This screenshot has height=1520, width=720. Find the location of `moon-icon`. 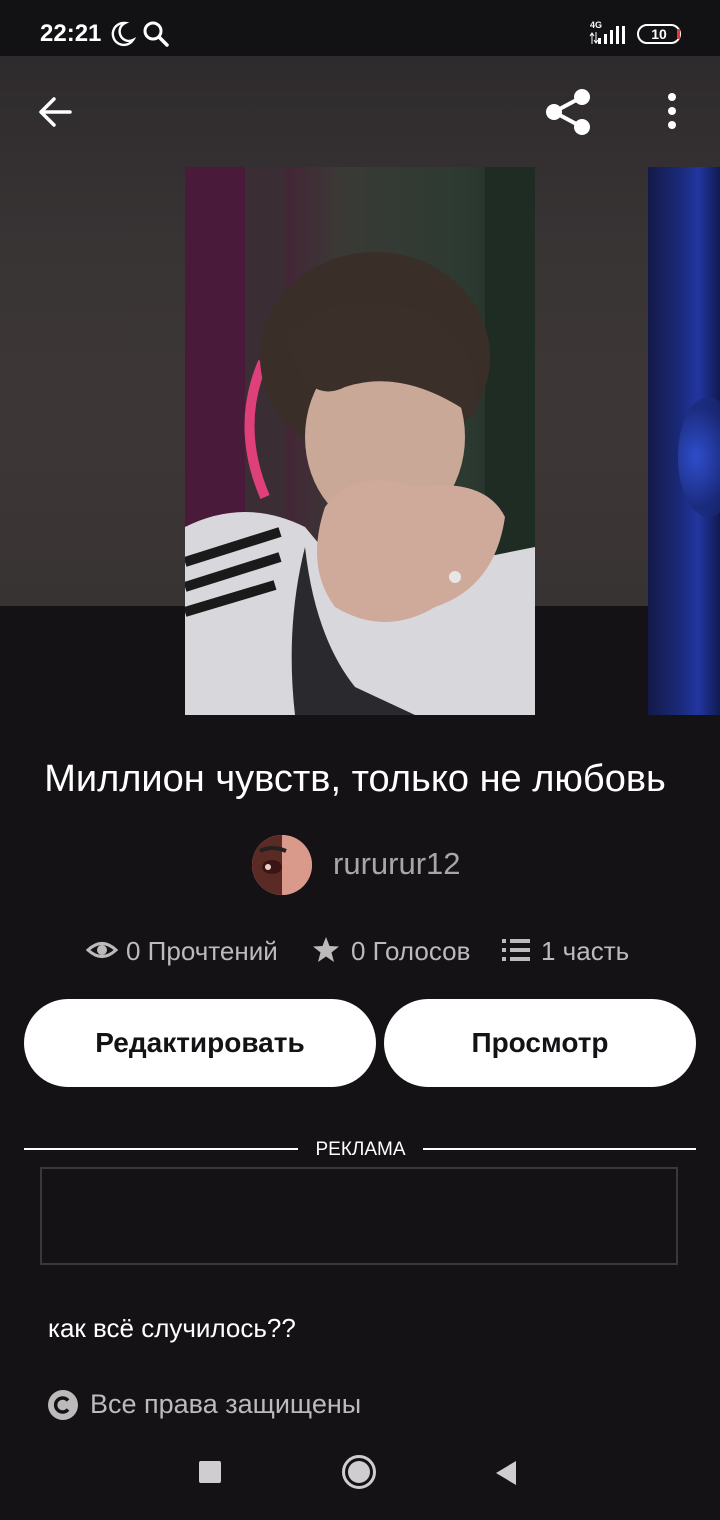

moon-icon is located at coordinates (123, 34).